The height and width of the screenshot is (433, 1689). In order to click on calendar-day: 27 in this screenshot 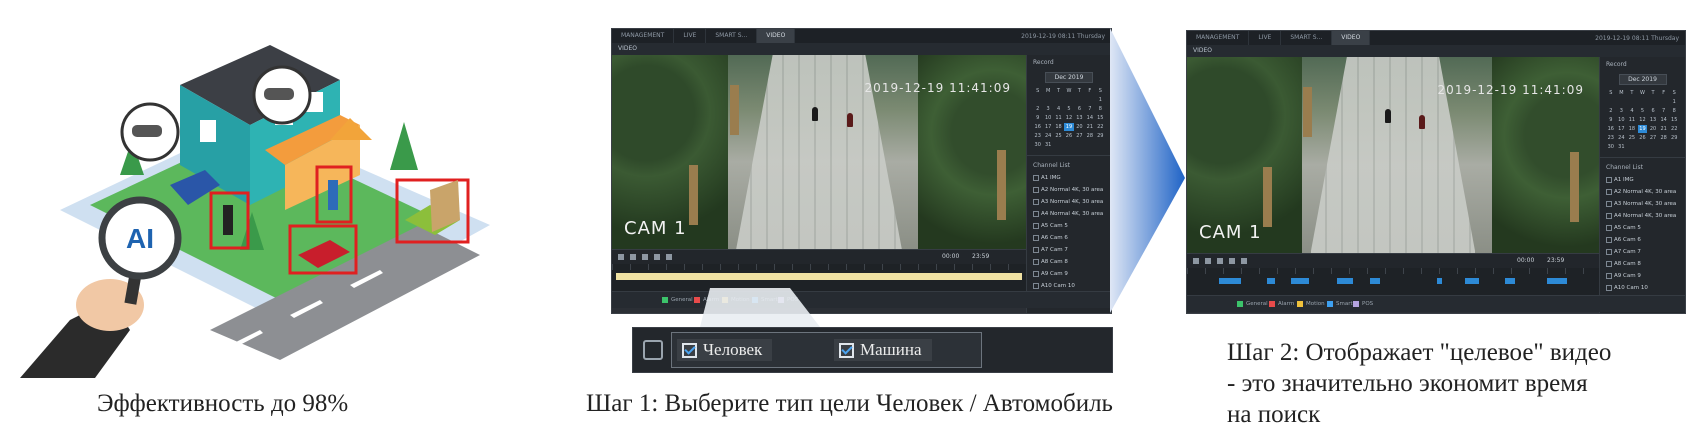, I will do `click(1653, 138)`.